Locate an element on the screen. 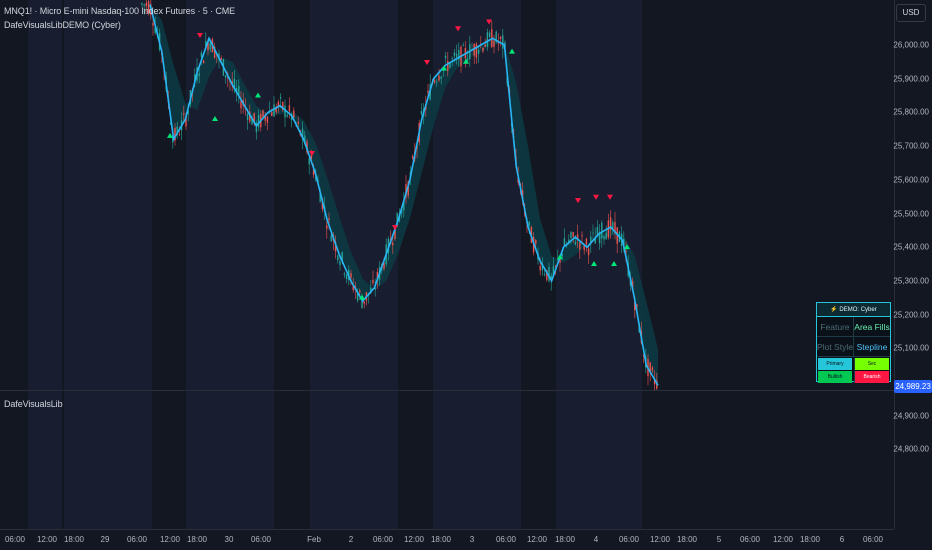  secondary-swatch: Sec is located at coordinates (871, 364).